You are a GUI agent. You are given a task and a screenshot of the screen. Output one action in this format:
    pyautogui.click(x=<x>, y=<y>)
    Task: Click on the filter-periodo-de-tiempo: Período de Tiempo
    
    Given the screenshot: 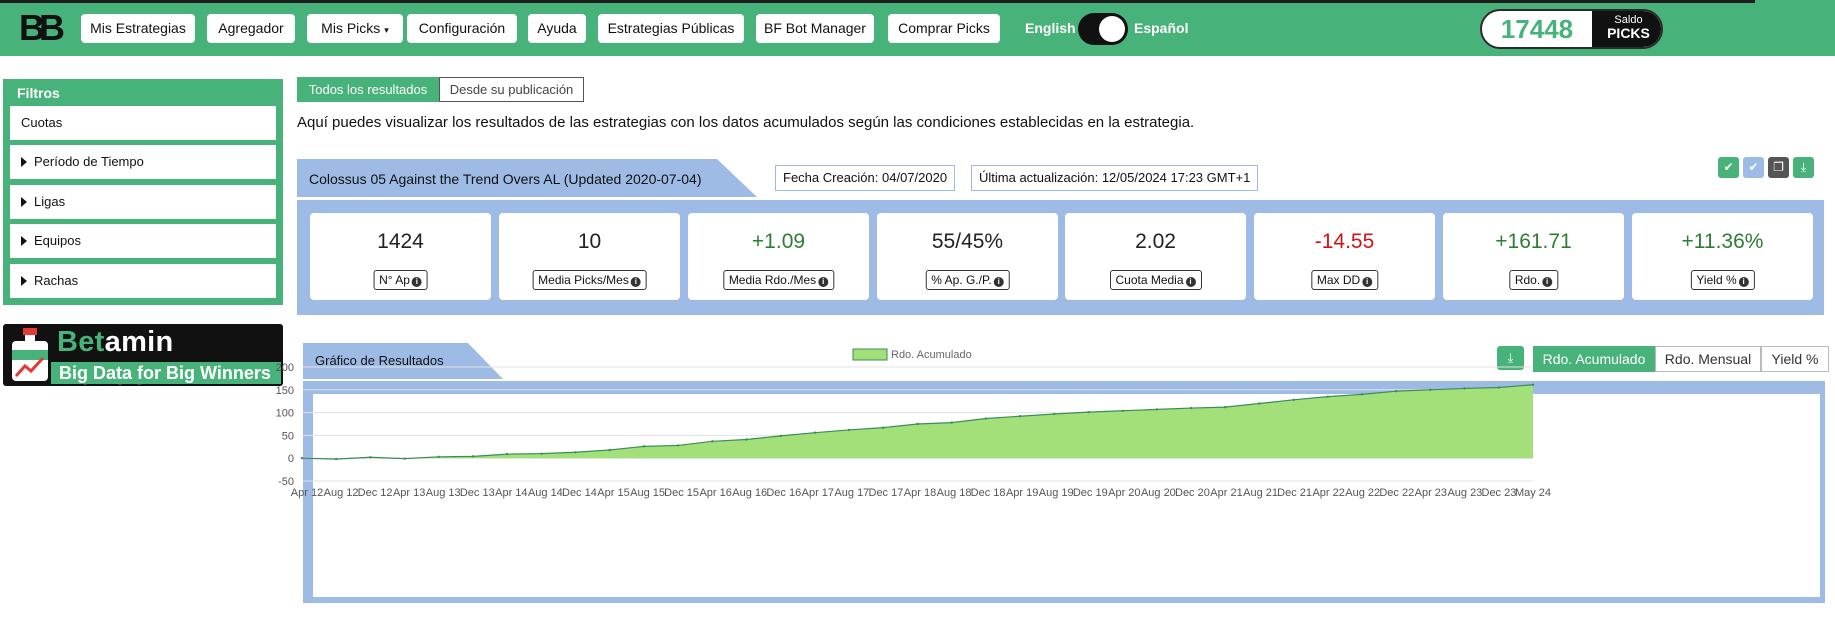 What is the action you would take?
    pyautogui.click(x=143, y=162)
    